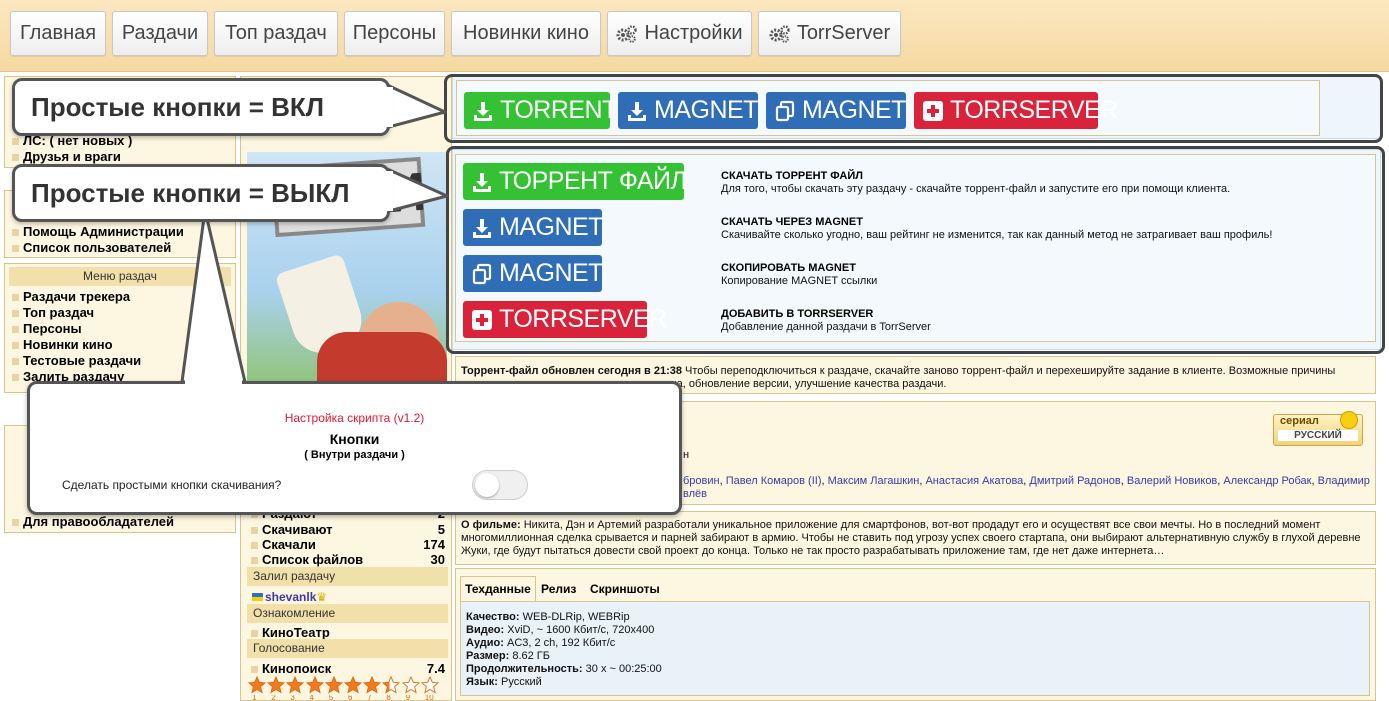 The height and width of the screenshot is (701, 1389). I want to click on callout-on-pointer, so click(415, 106).